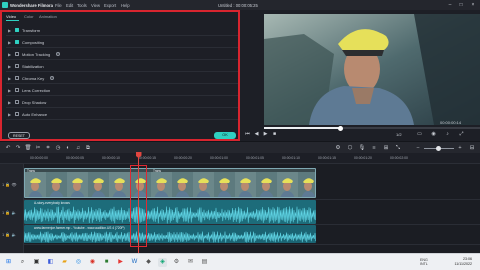 The image size is (480, 270). Describe the element at coordinates (17, 78) in the screenshot. I see `chroma-key-checkbox` at that location.